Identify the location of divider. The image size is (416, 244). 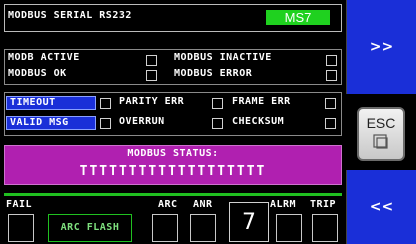
(173, 194).